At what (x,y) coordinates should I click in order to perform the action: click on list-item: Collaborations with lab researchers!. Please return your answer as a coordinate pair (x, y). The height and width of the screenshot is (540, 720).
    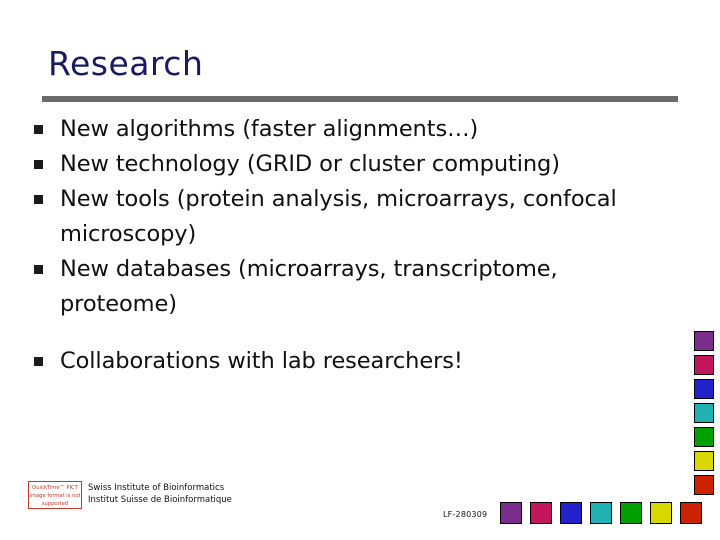
    Looking at the image, I should click on (355, 361).